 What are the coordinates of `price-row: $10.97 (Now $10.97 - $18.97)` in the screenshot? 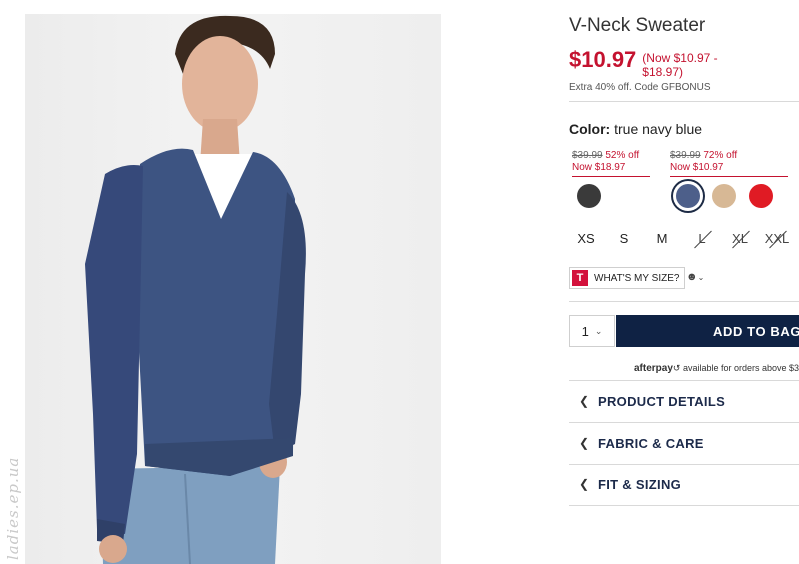 It's located at (653, 63).